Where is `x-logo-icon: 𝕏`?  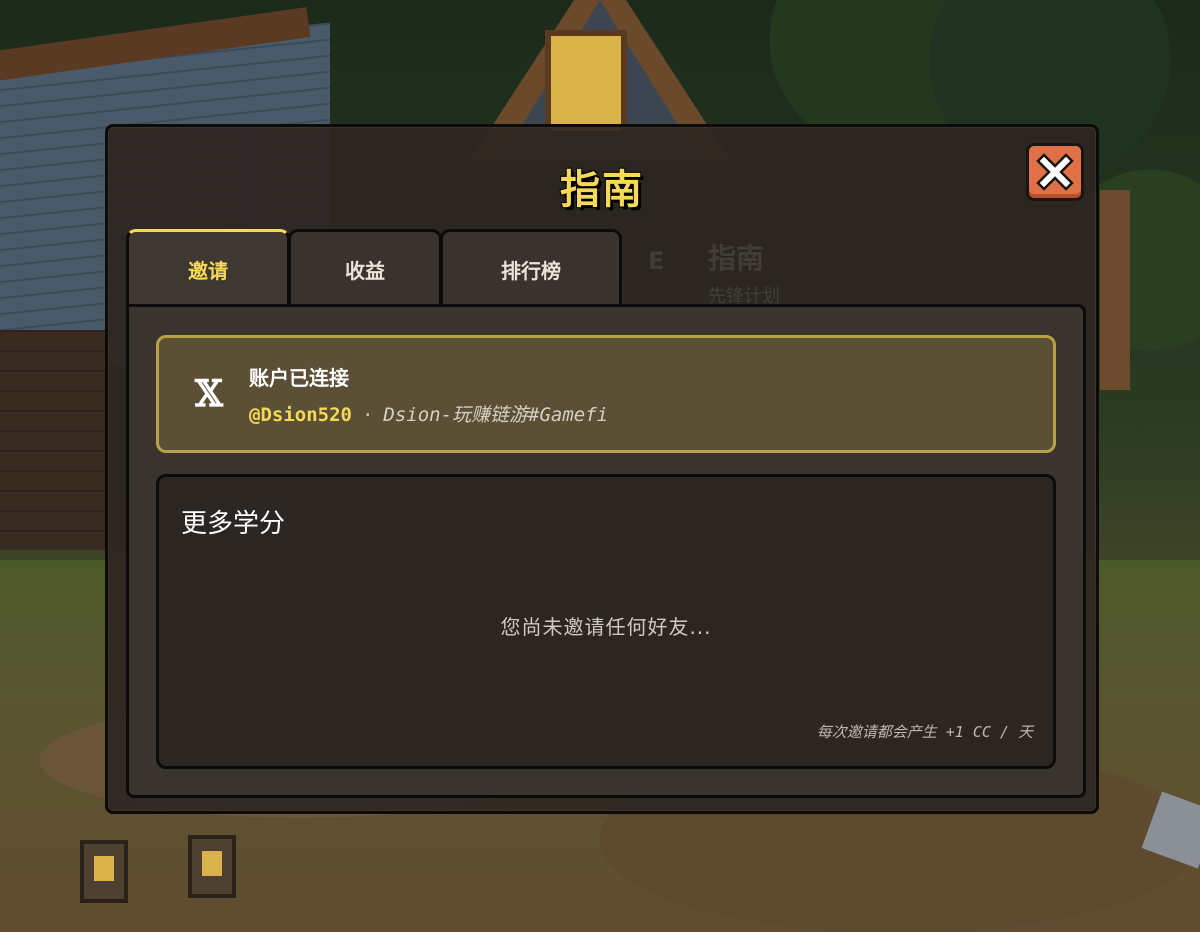 x-logo-icon: 𝕏 is located at coordinates (209, 394).